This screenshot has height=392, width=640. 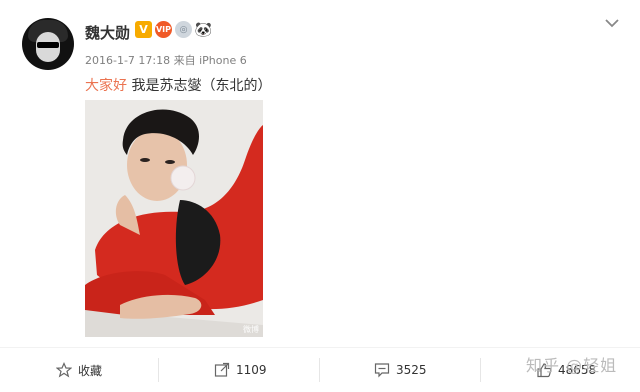 What do you see at coordinates (203, 29) in the screenshot?
I see `panda-badge-icon: 🐼` at bounding box center [203, 29].